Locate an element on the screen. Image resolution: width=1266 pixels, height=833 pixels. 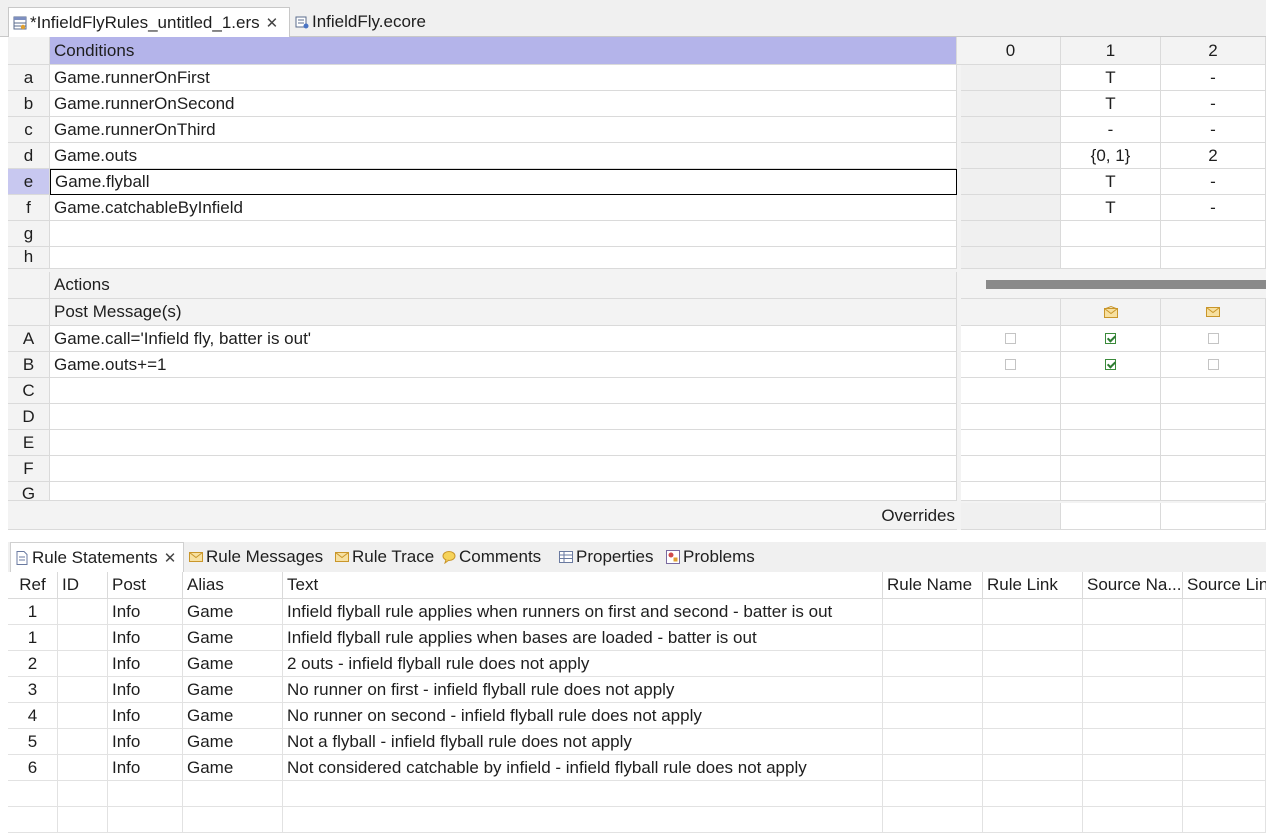
cell-ref: 1 is located at coordinates (33, 612).